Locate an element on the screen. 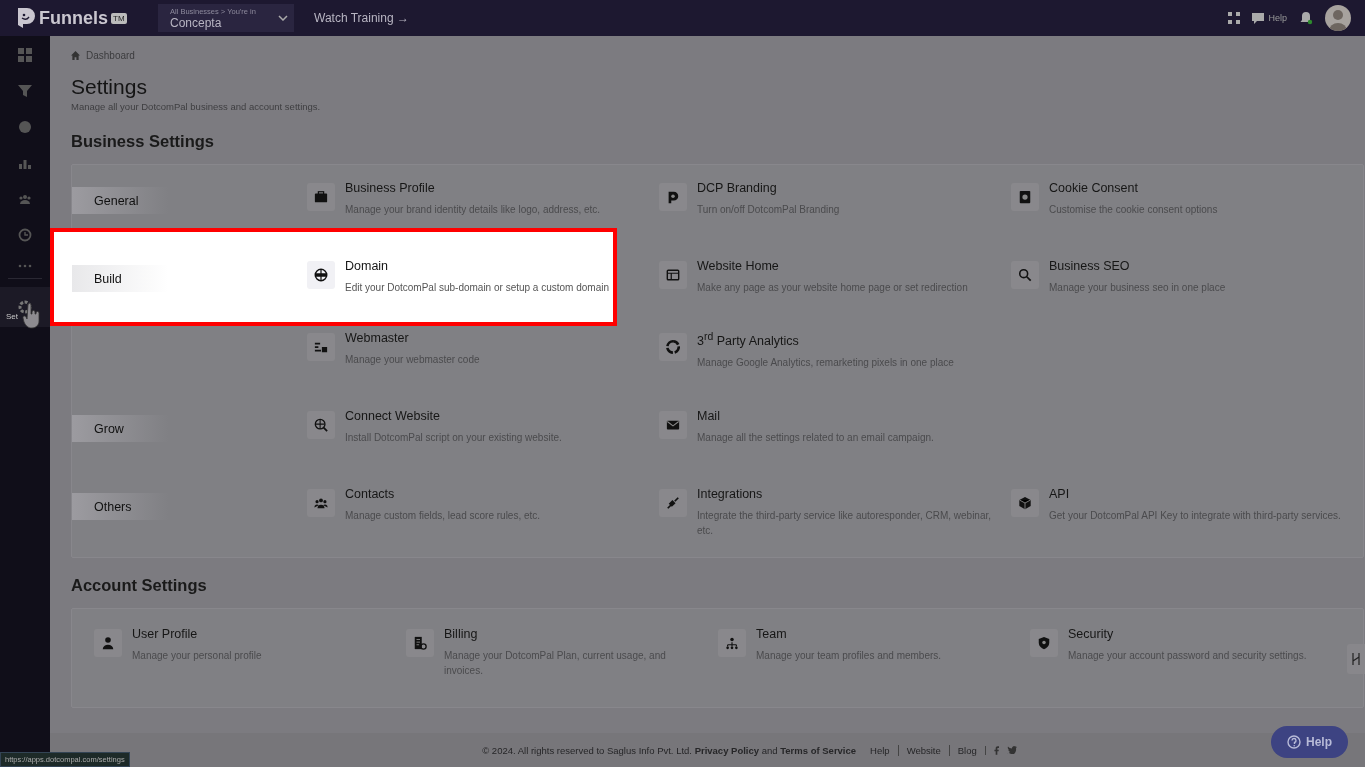  facebook-icon is located at coordinates (996, 750).